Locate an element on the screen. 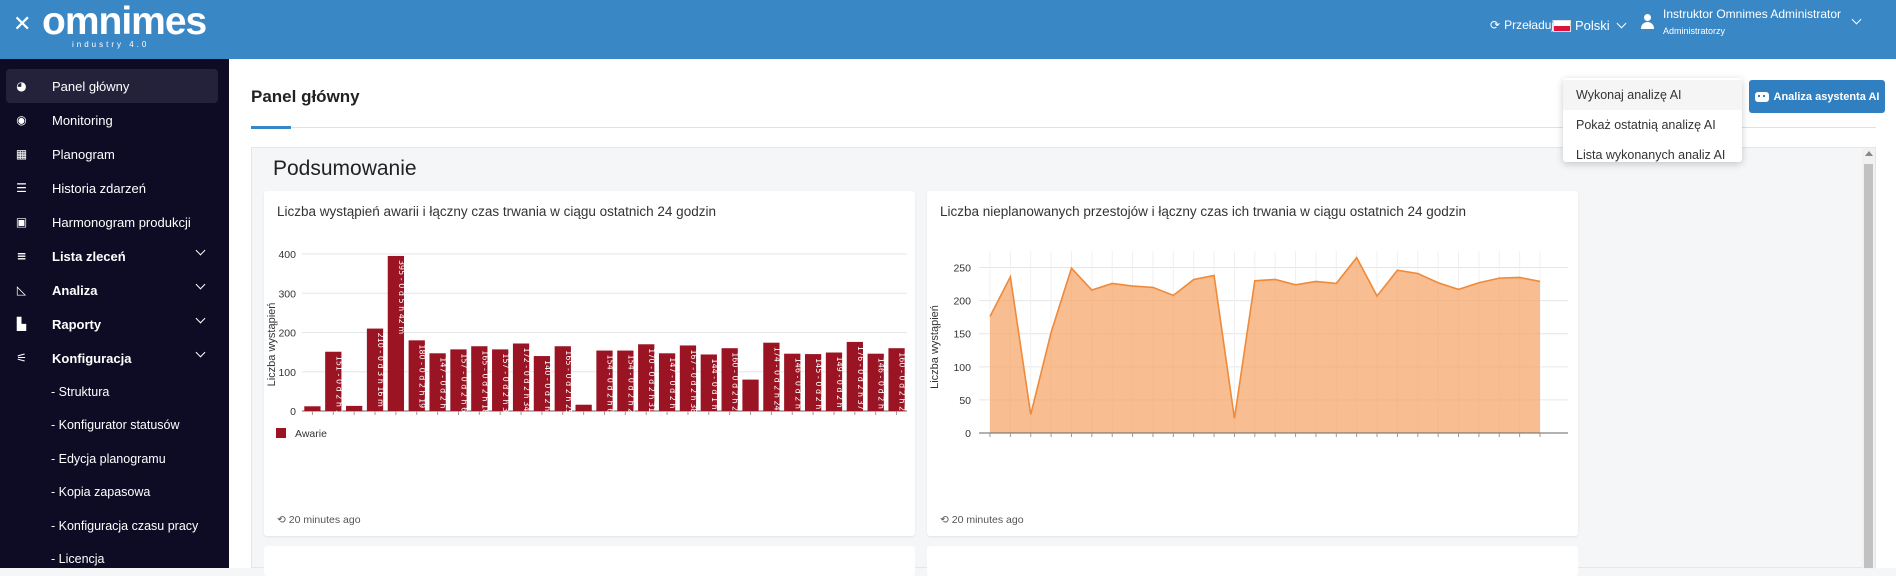 The image size is (1896, 576). y-tick-label: 150 is located at coordinates (962, 335).